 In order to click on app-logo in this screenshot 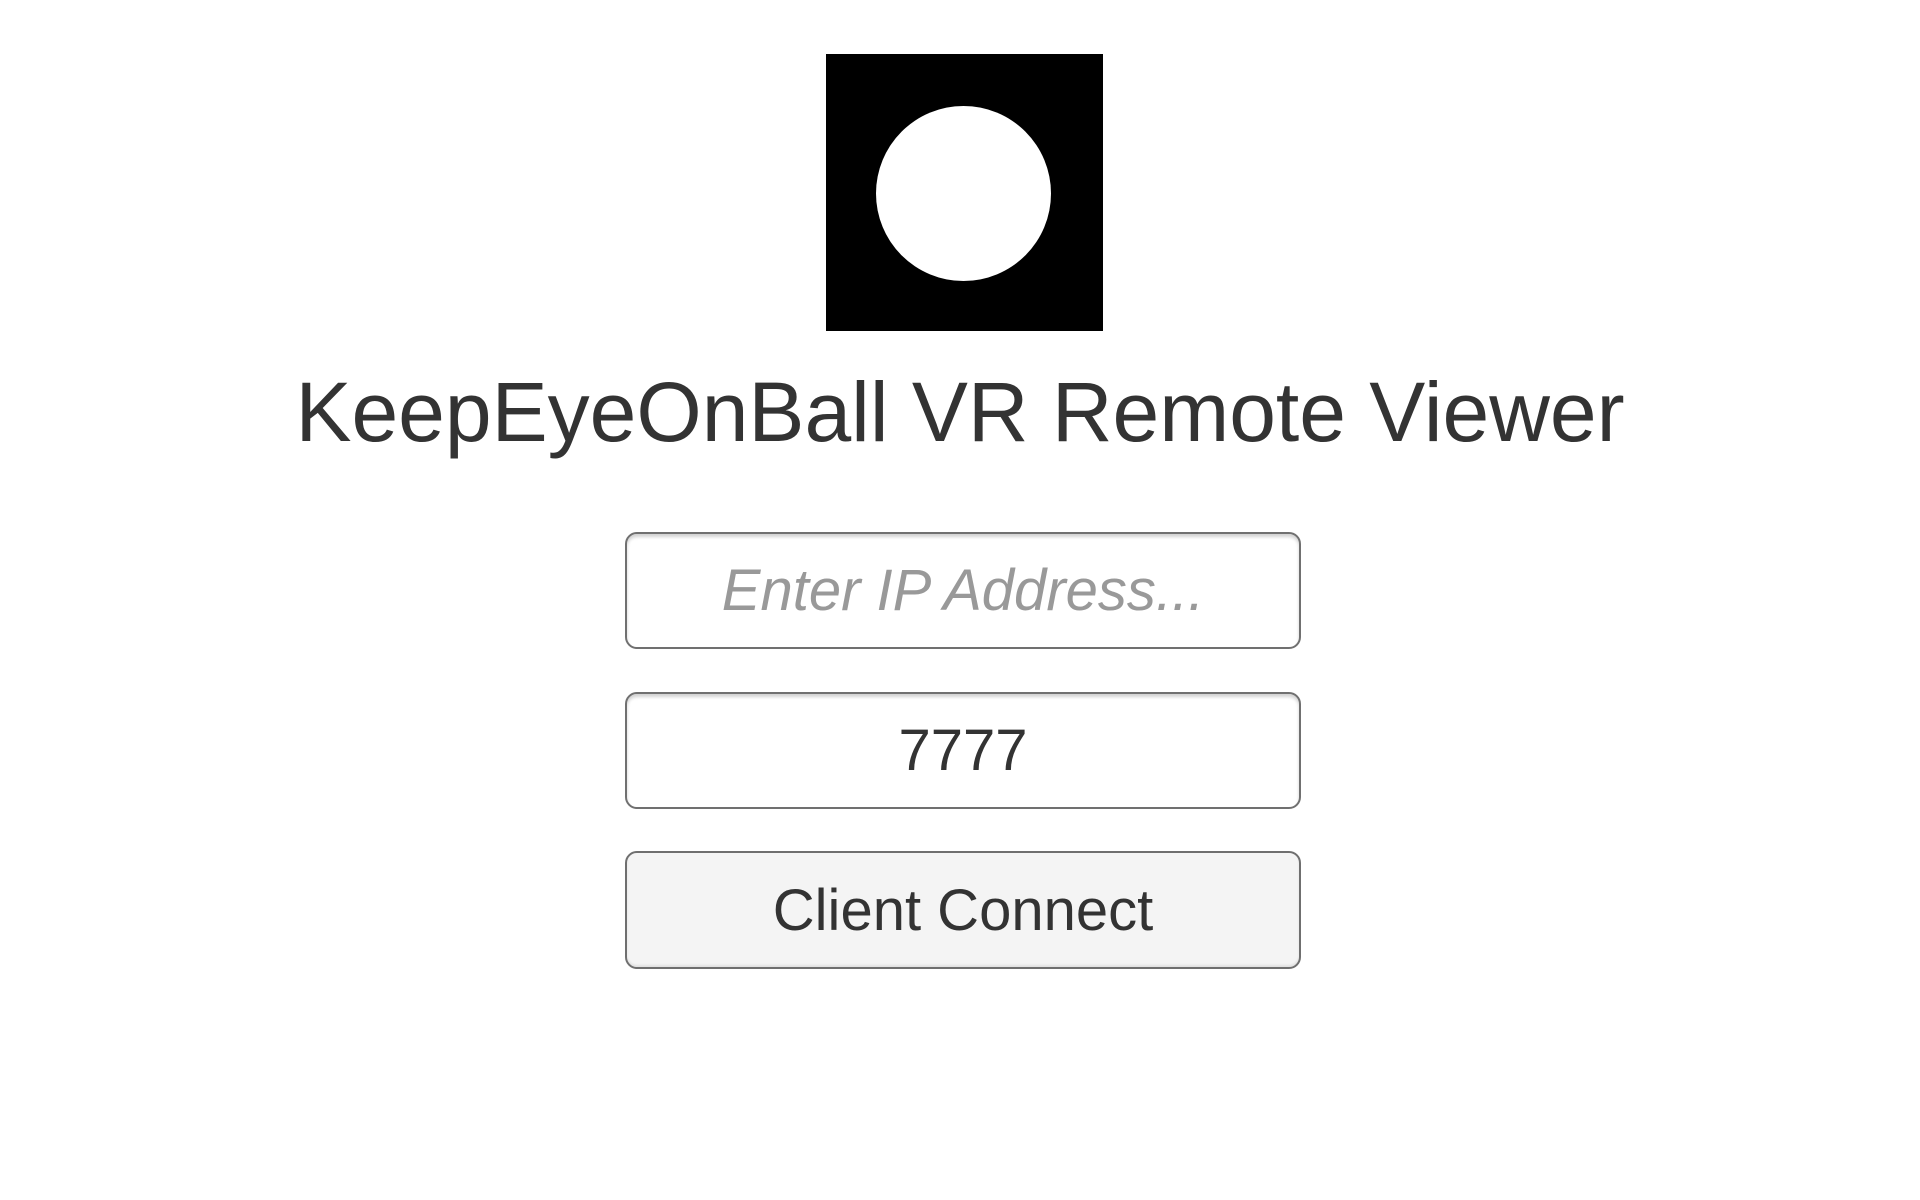, I will do `click(964, 192)`.